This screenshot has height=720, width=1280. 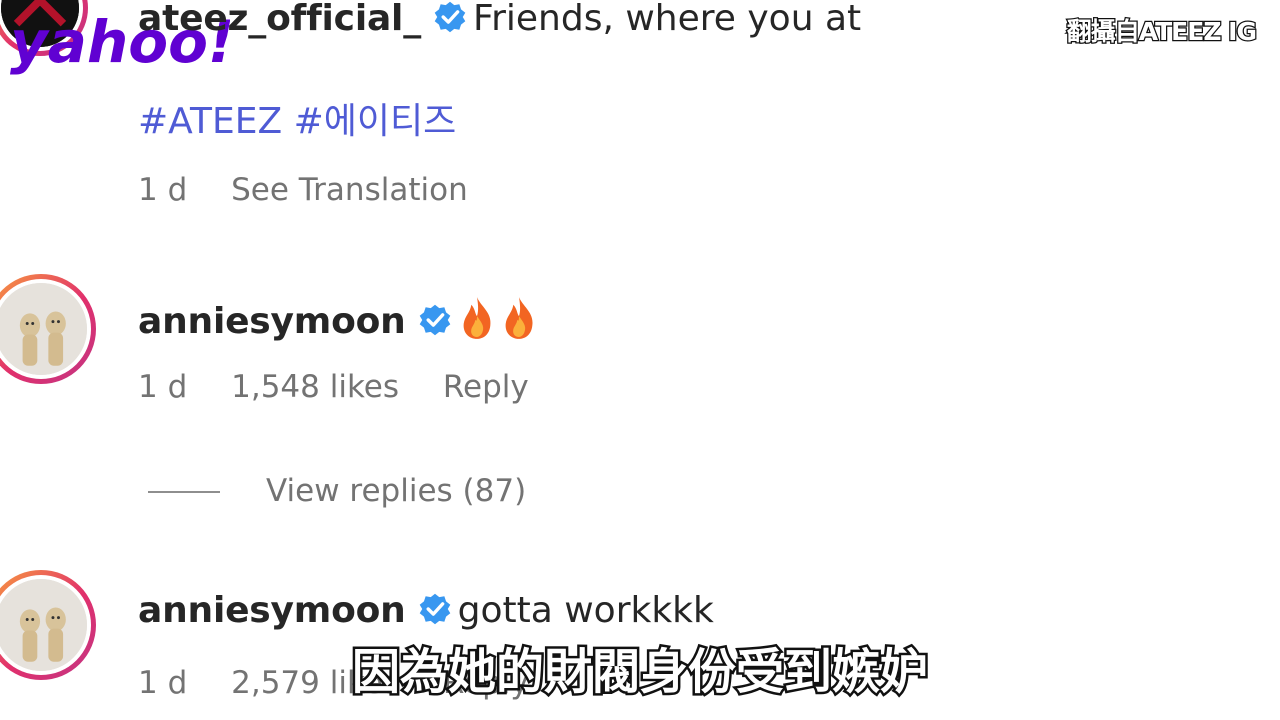 I want to click on avatar-inner, so click(x=45, y=329).